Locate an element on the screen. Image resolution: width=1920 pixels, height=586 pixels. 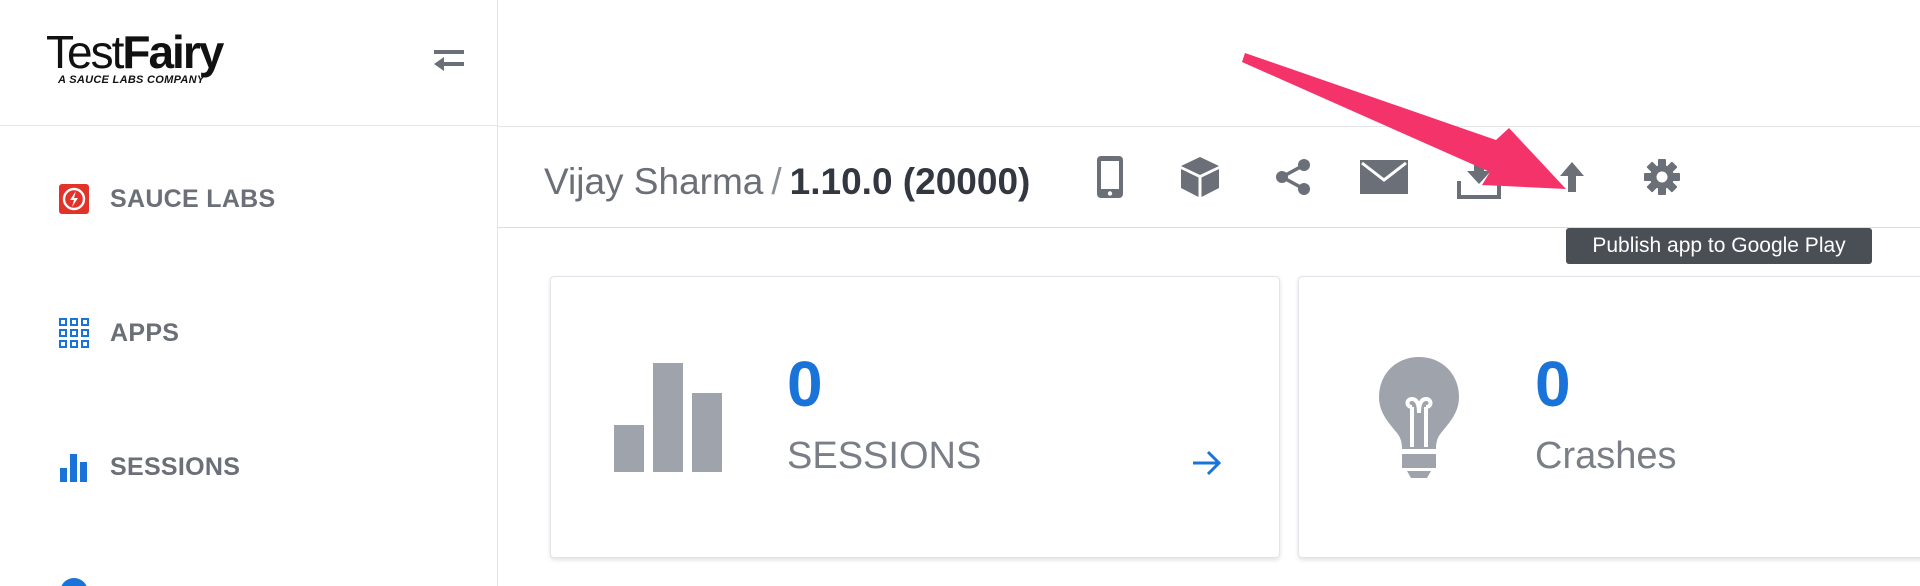
publish-upload-icon is located at coordinates (1572, 177).